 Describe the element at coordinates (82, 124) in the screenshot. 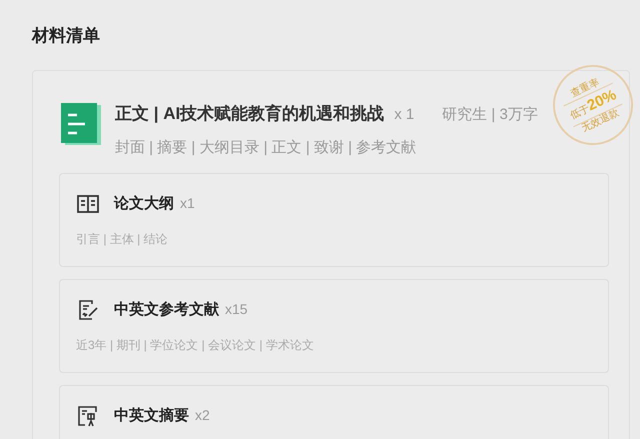

I see `document-icon` at that location.